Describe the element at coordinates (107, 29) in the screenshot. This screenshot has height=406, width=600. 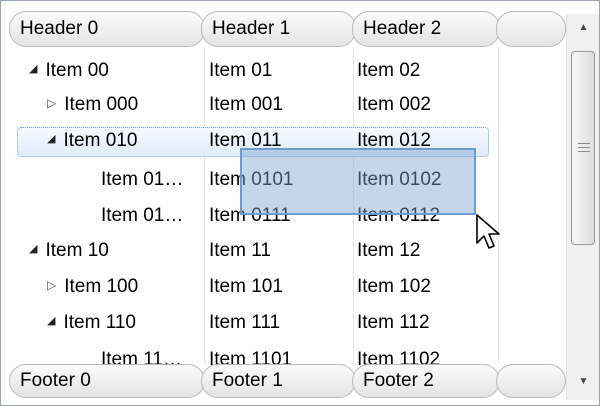
I see `column-header-0: Header 0` at that location.